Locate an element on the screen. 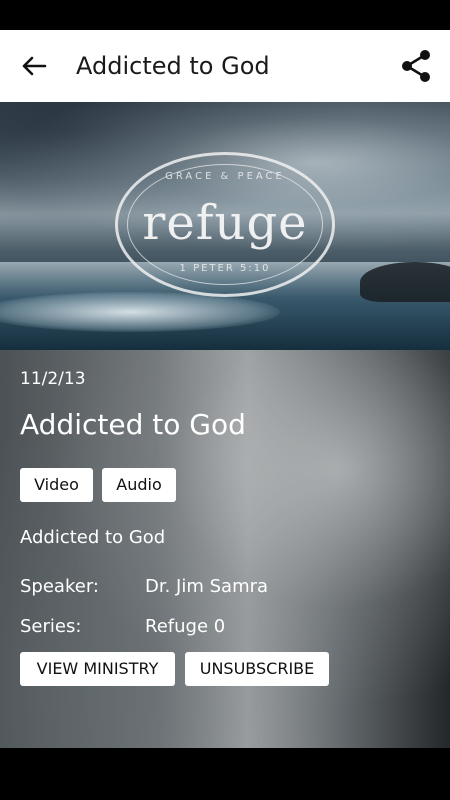  app-bar: Addicted to God is located at coordinates (225, 66).